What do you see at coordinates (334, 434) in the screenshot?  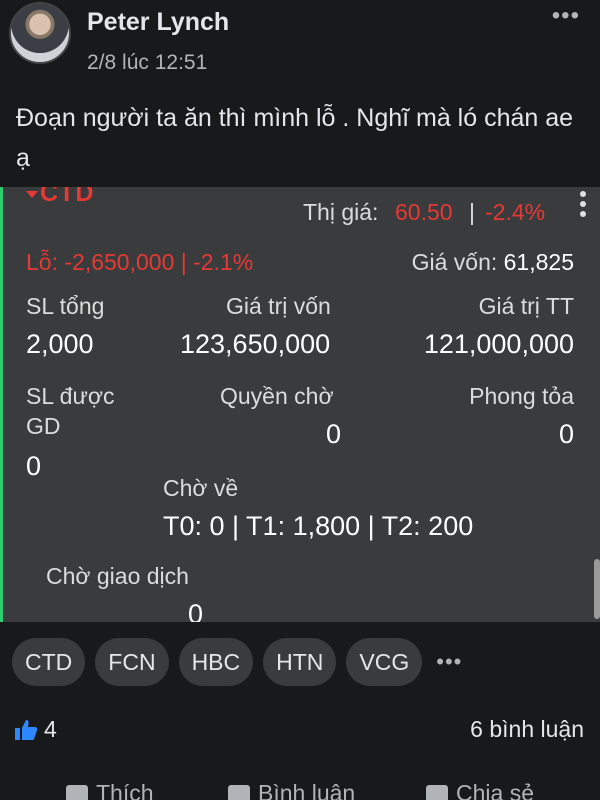 I see `pending-rights-value: 0` at bounding box center [334, 434].